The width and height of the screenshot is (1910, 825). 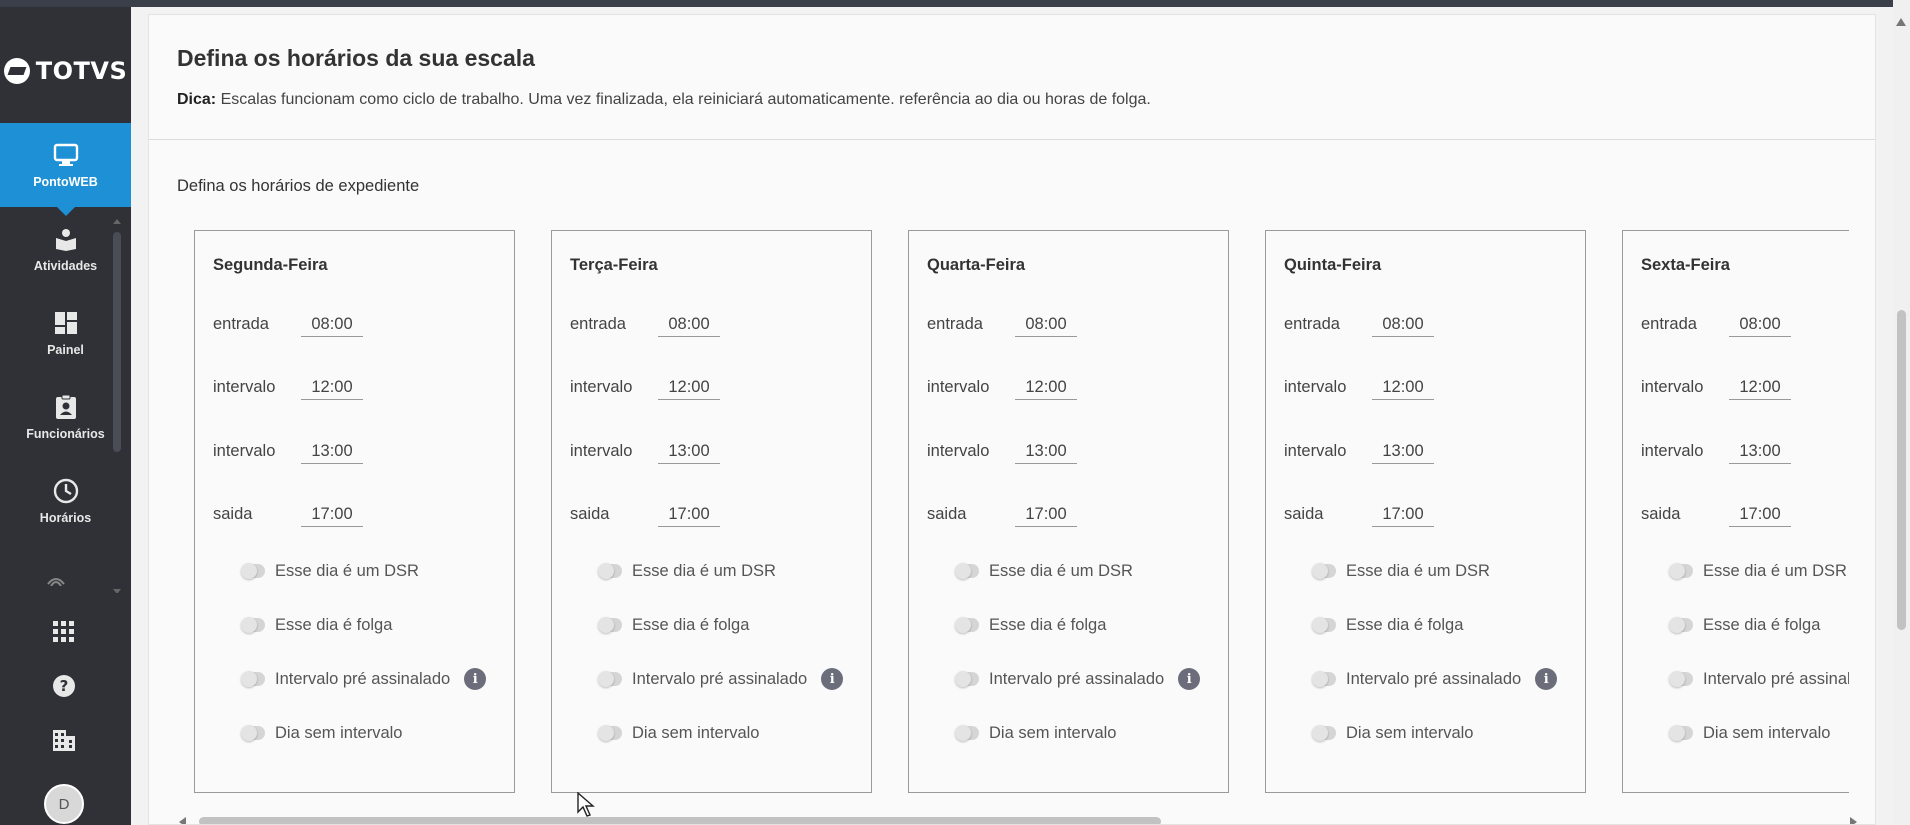 I want to click on tip-label: Dica:, so click(x=197, y=99).